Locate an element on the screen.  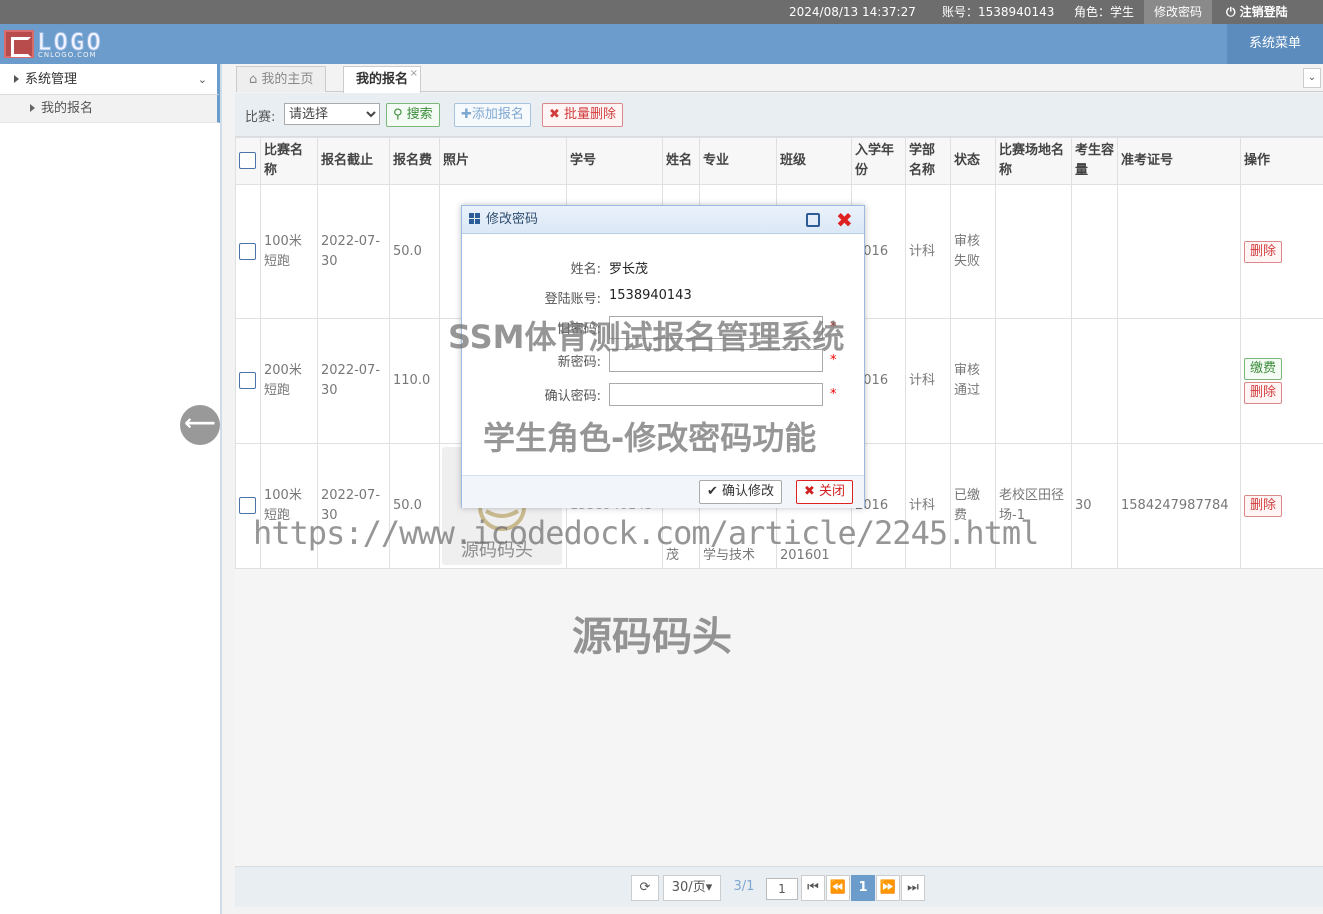
column-header: 入学年份 is located at coordinates (878, 161).